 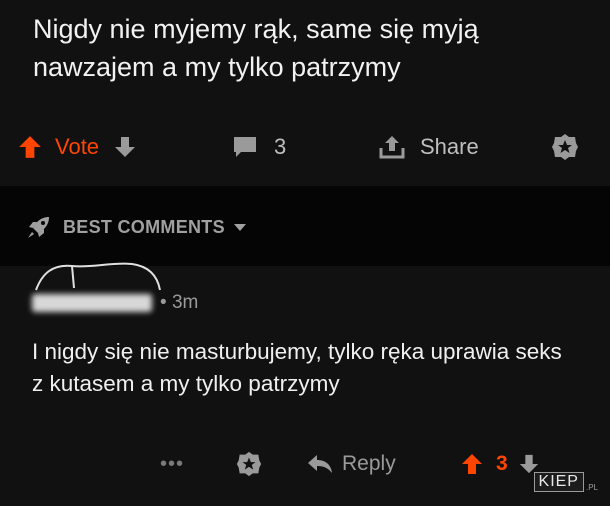 I want to click on post-action-bar: Vote 3 Share, so click(x=305, y=147).